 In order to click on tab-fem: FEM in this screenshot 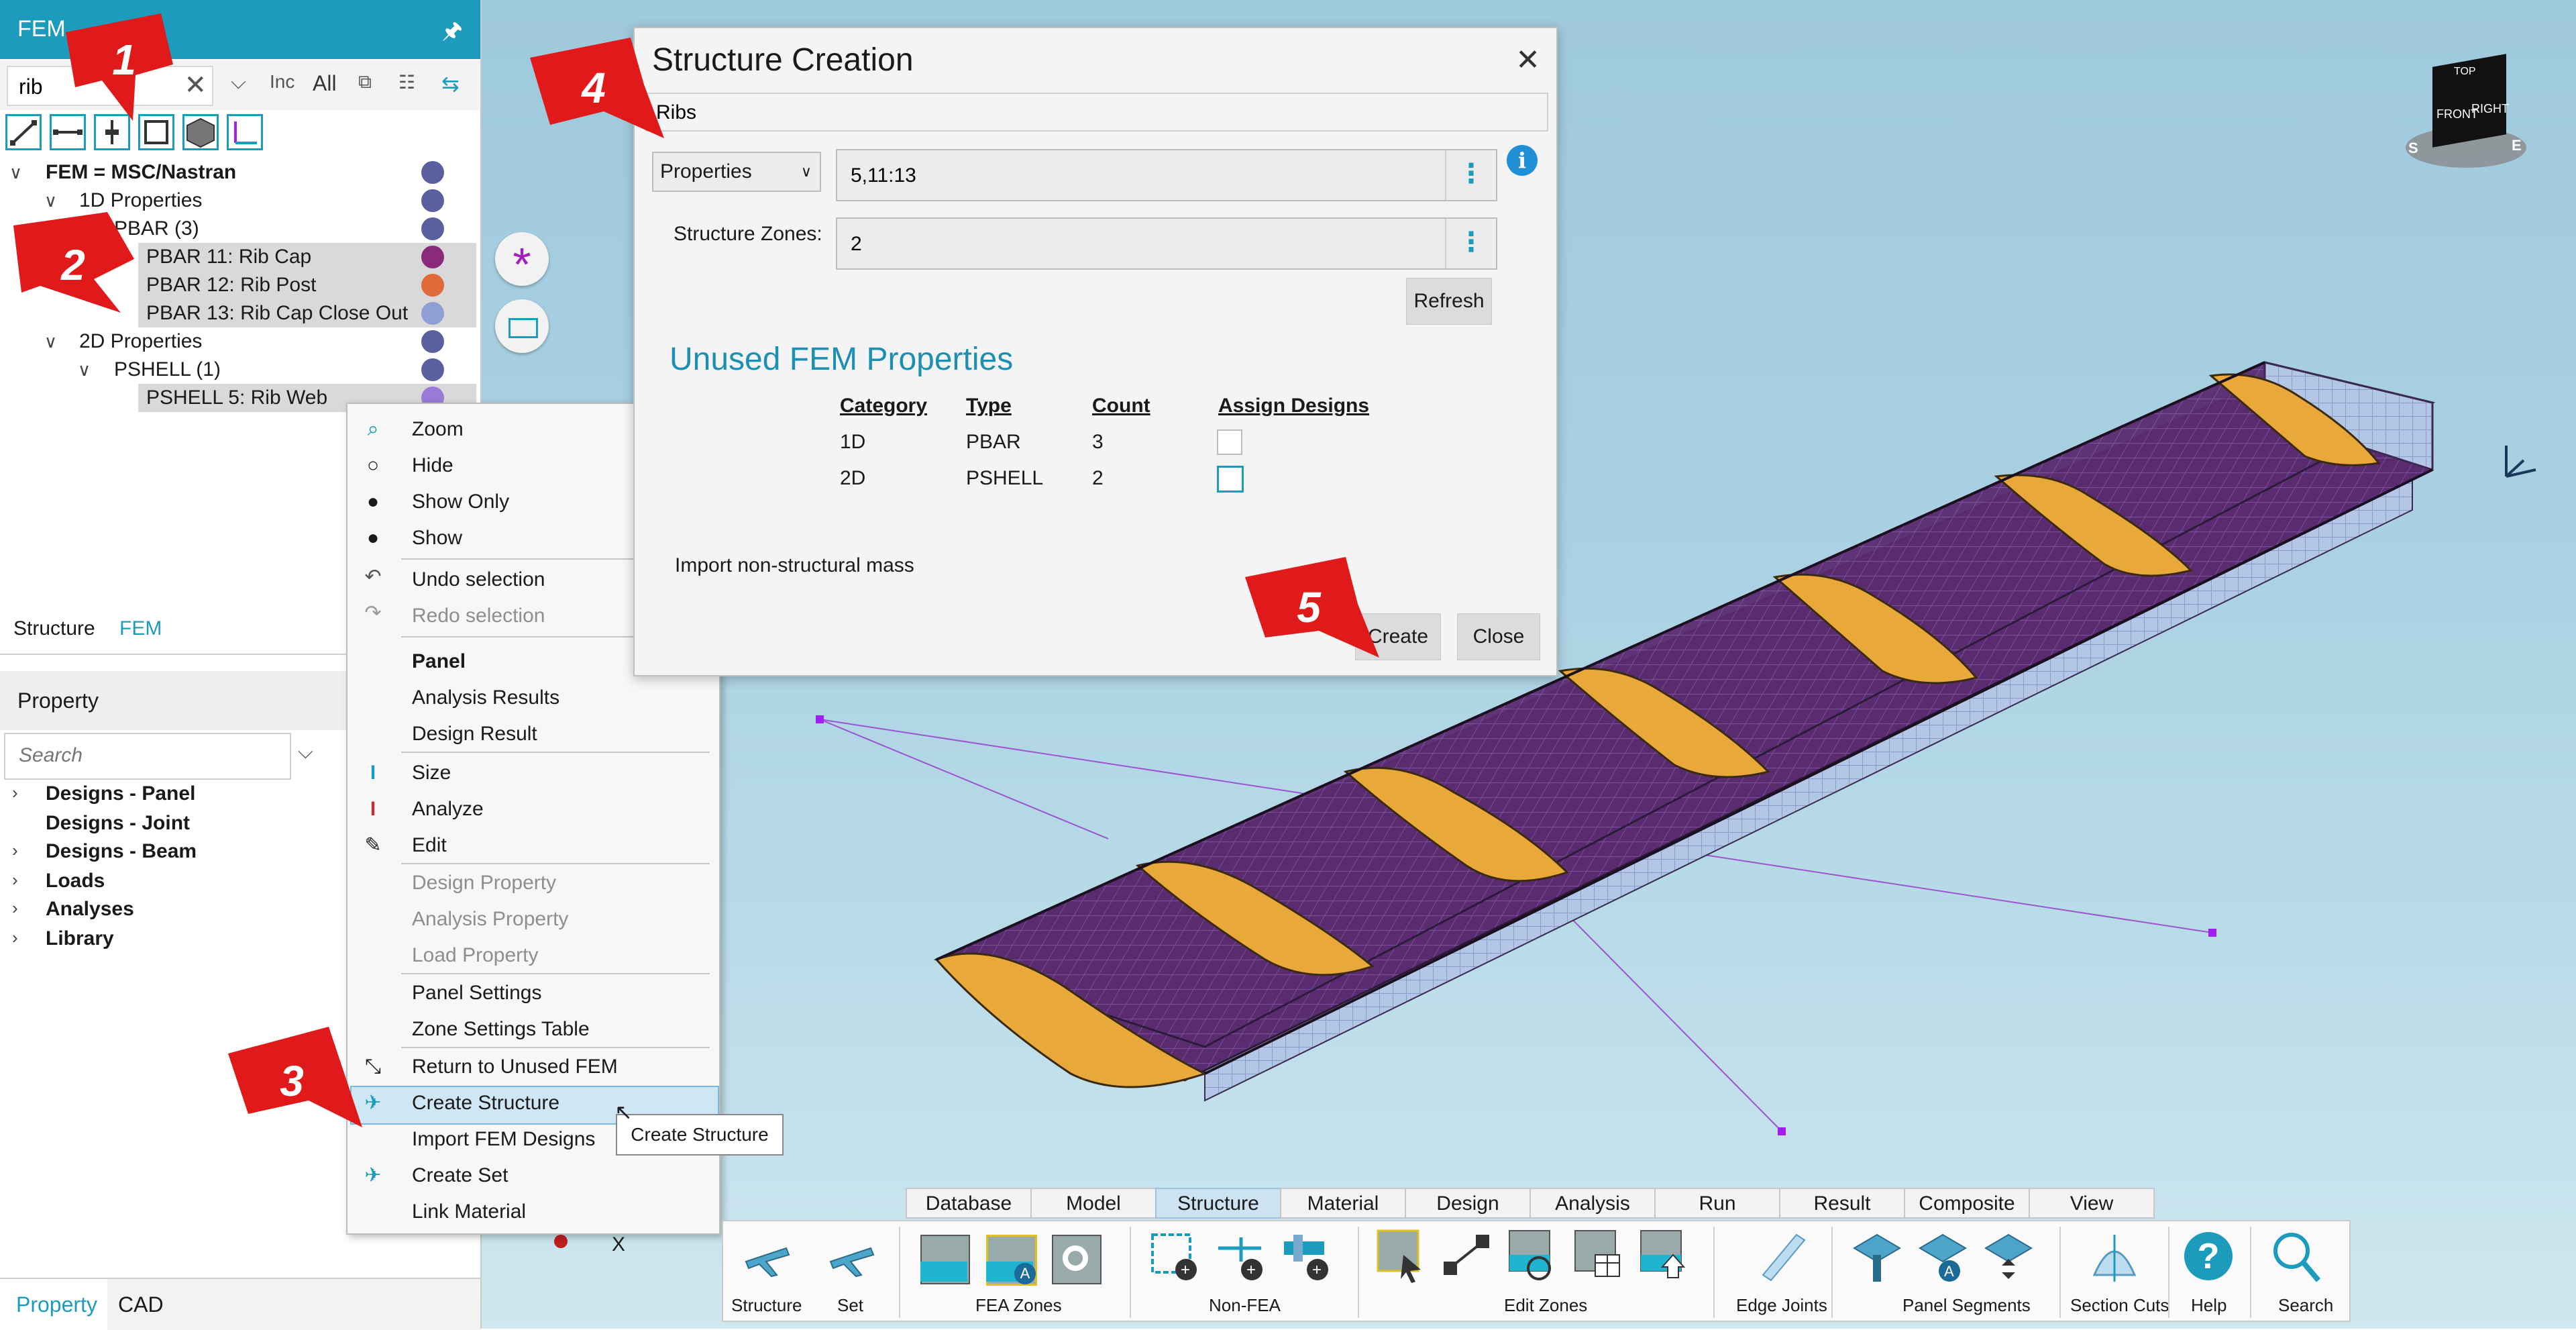, I will do `click(140, 628)`.